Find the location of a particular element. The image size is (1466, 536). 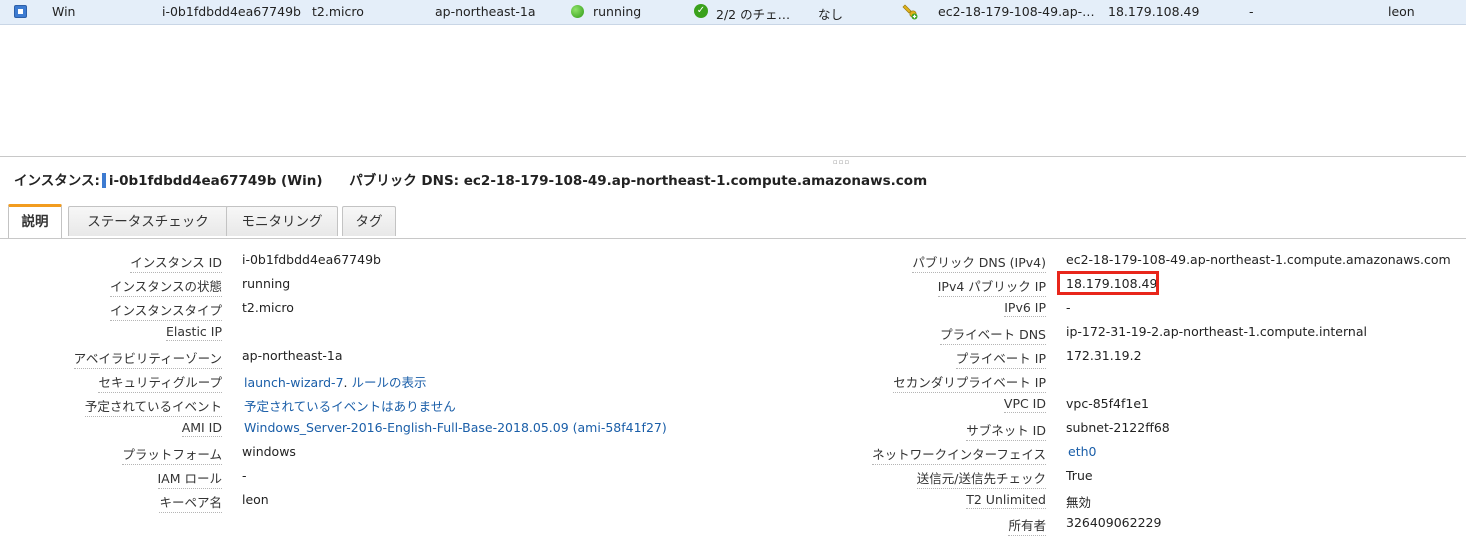

instance-id: i-0b1fdbdd4ea67749b is located at coordinates (231, 11).